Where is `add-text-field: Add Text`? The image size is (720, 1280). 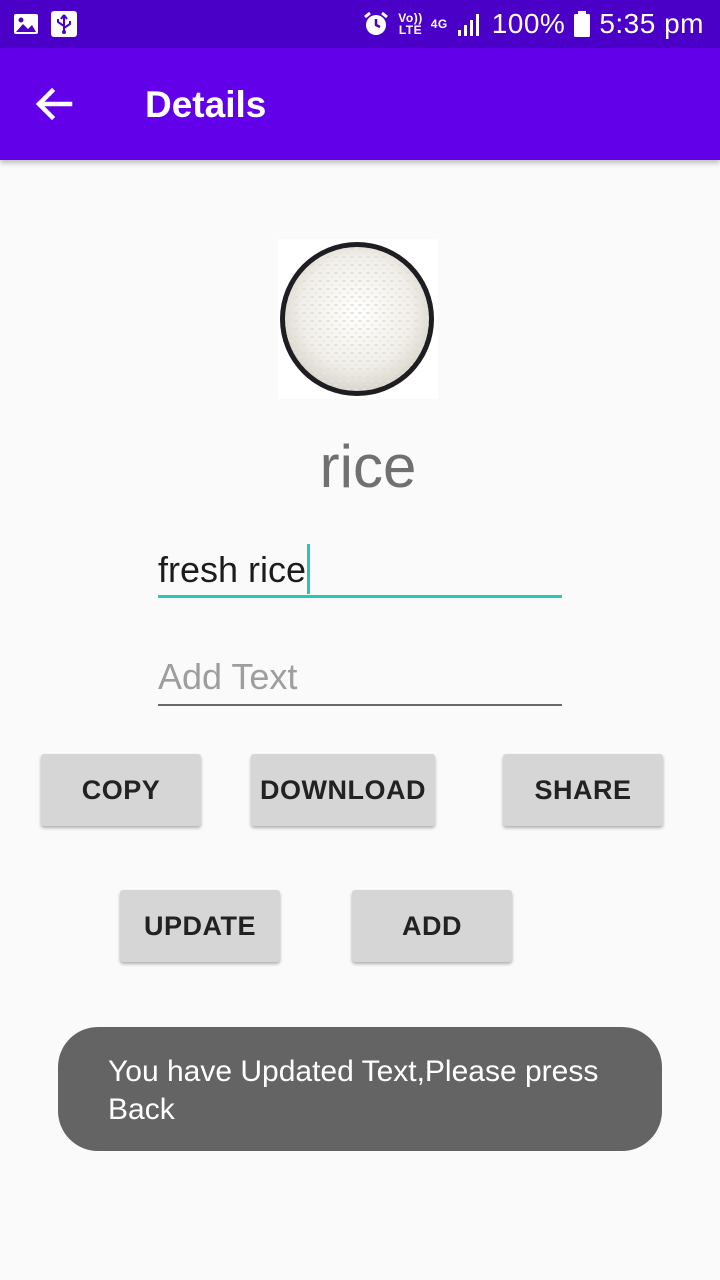 add-text-field: Add Text is located at coordinates (360, 681).